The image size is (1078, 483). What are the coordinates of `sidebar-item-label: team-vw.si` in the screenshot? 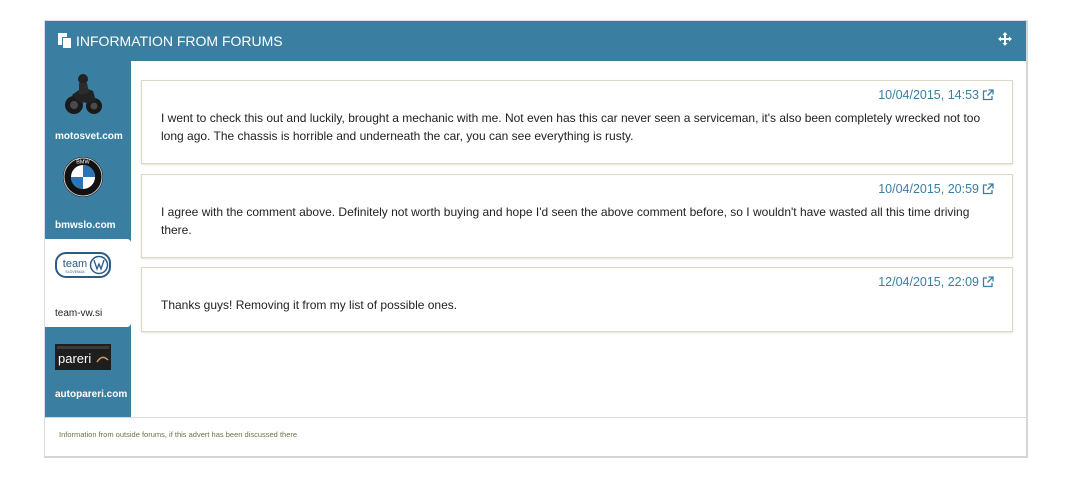 It's located at (79, 313).